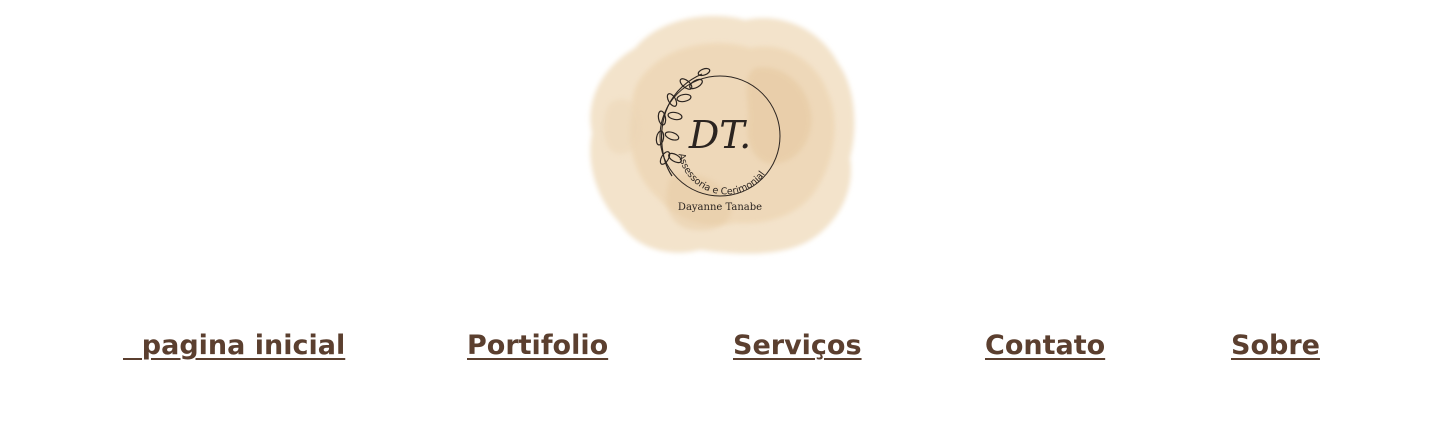 The height and width of the screenshot is (433, 1440). Describe the element at coordinates (720, 207) in the screenshot. I see `logo-name: Dayanne Tanabe` at that location.